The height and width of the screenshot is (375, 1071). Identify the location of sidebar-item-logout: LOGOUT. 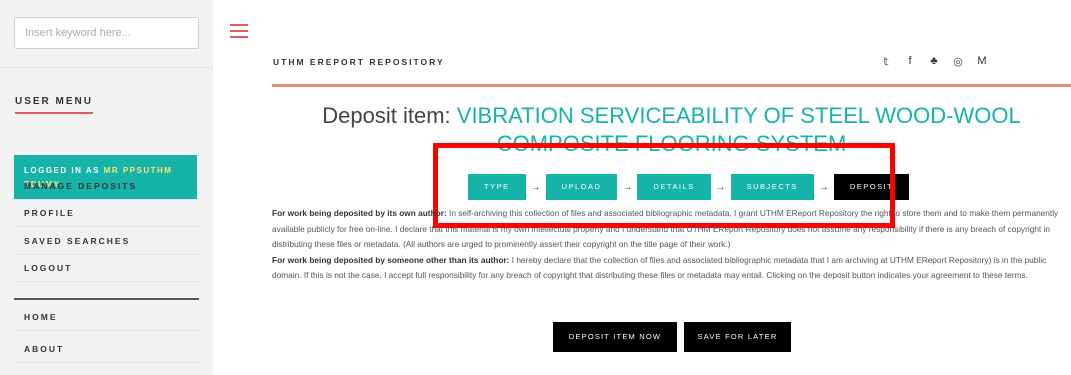
(106, 268).